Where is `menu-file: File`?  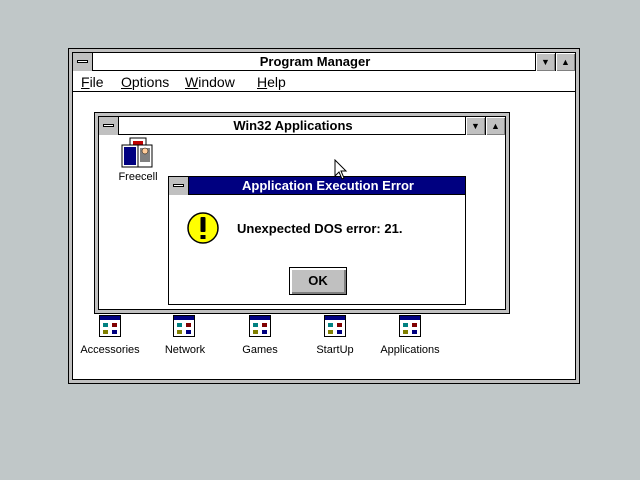 menu-file: File is located at coordinates (92, 82).